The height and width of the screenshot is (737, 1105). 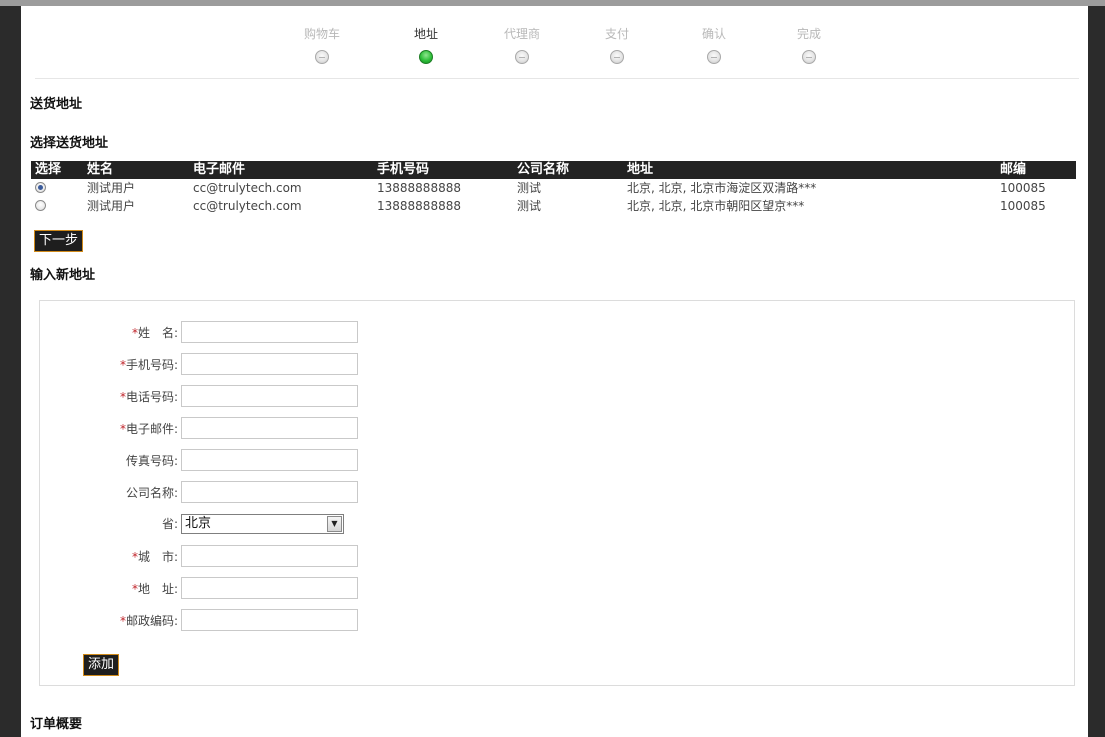 What do you see at coordinates (69, 143) in the screenshot?
I see `section-title-select-address: 选择送货地址` at bounding box center [69, 143].